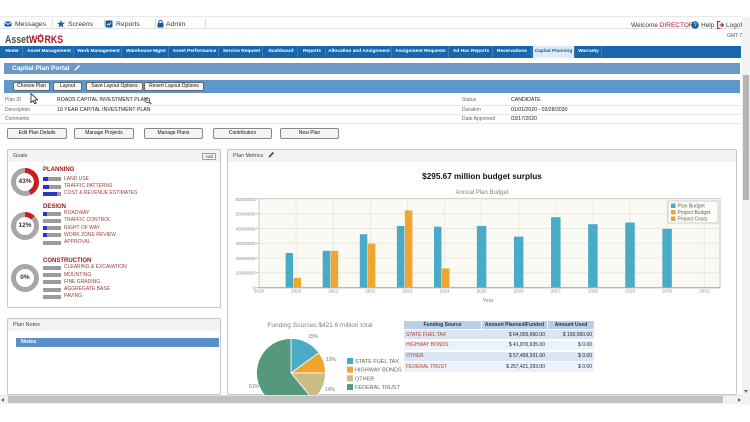 The image size is (750, 422). Describe the element at coordinates (331, 360) in the screenshot. I see `svg-text: 10%` at that location.